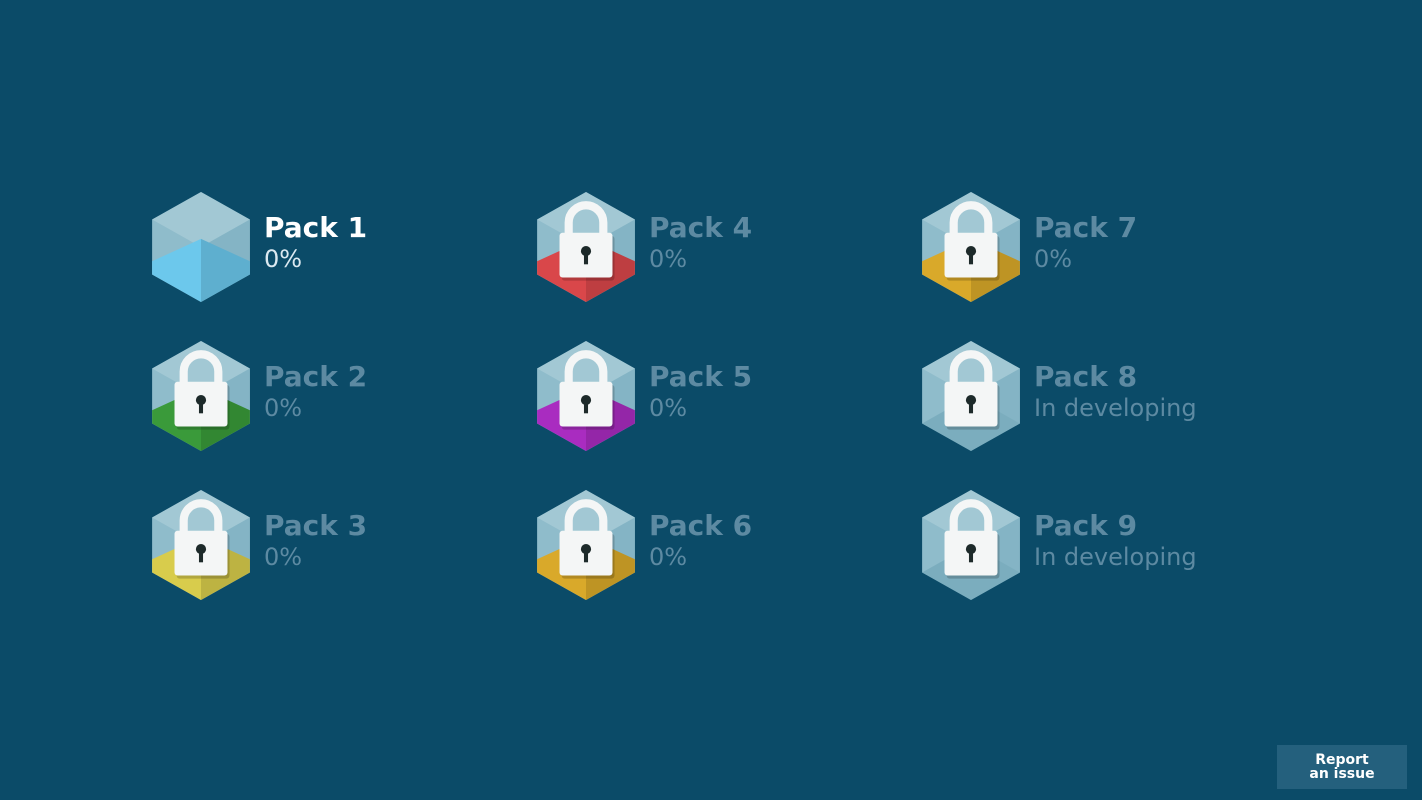  I want to click on pack-2: Pack 2 0%, so click(322, 396).